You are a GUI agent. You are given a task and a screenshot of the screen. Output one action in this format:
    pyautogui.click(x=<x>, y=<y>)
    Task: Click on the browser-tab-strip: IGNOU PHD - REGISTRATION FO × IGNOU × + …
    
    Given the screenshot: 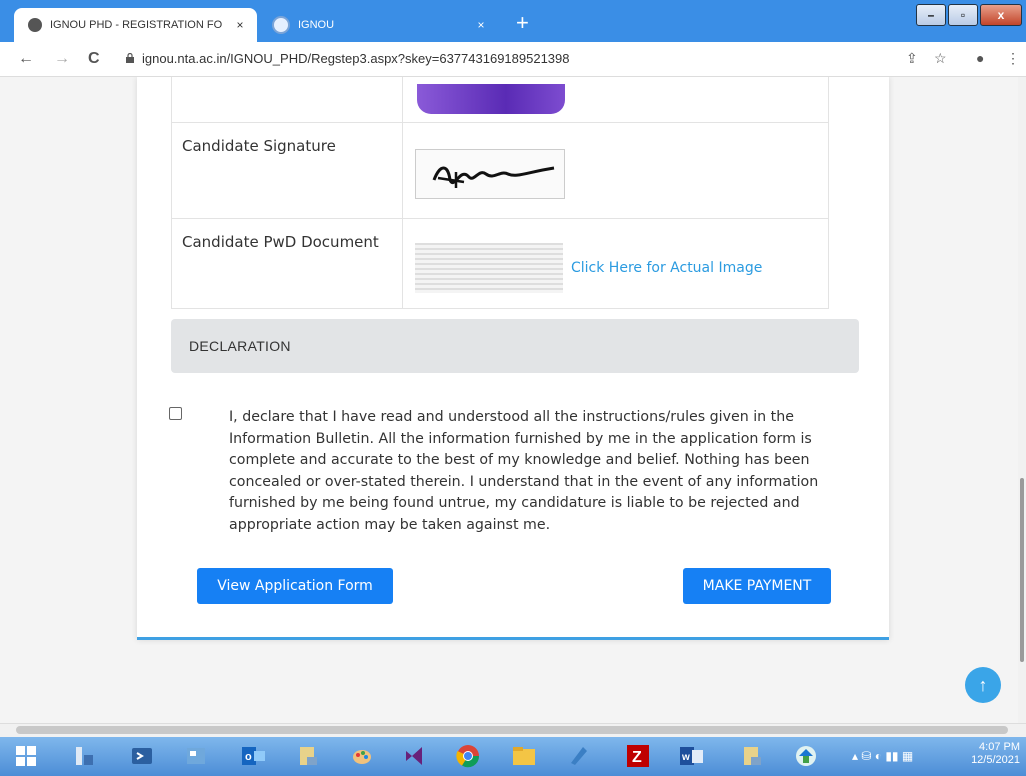 What is the action you would take?
    pyautogui.click(x=513, y=21)
    